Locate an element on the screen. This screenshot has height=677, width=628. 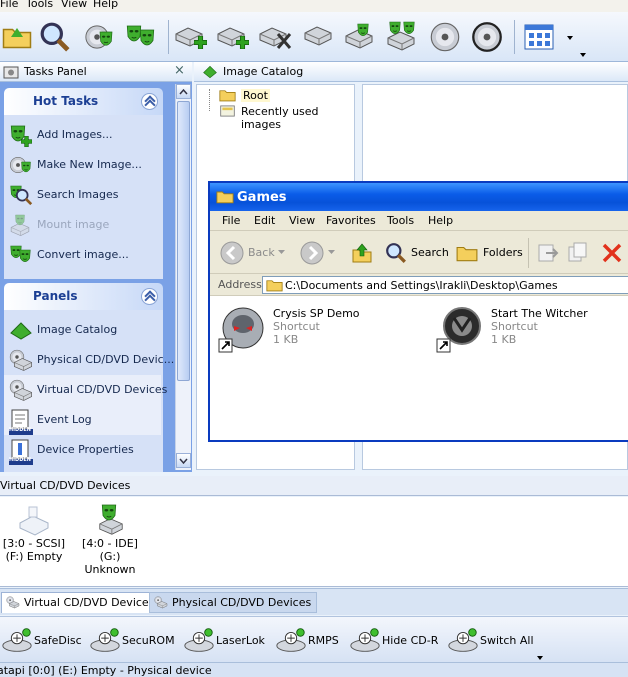
securom-button: SecuROM is located at coordinates (131, 641).